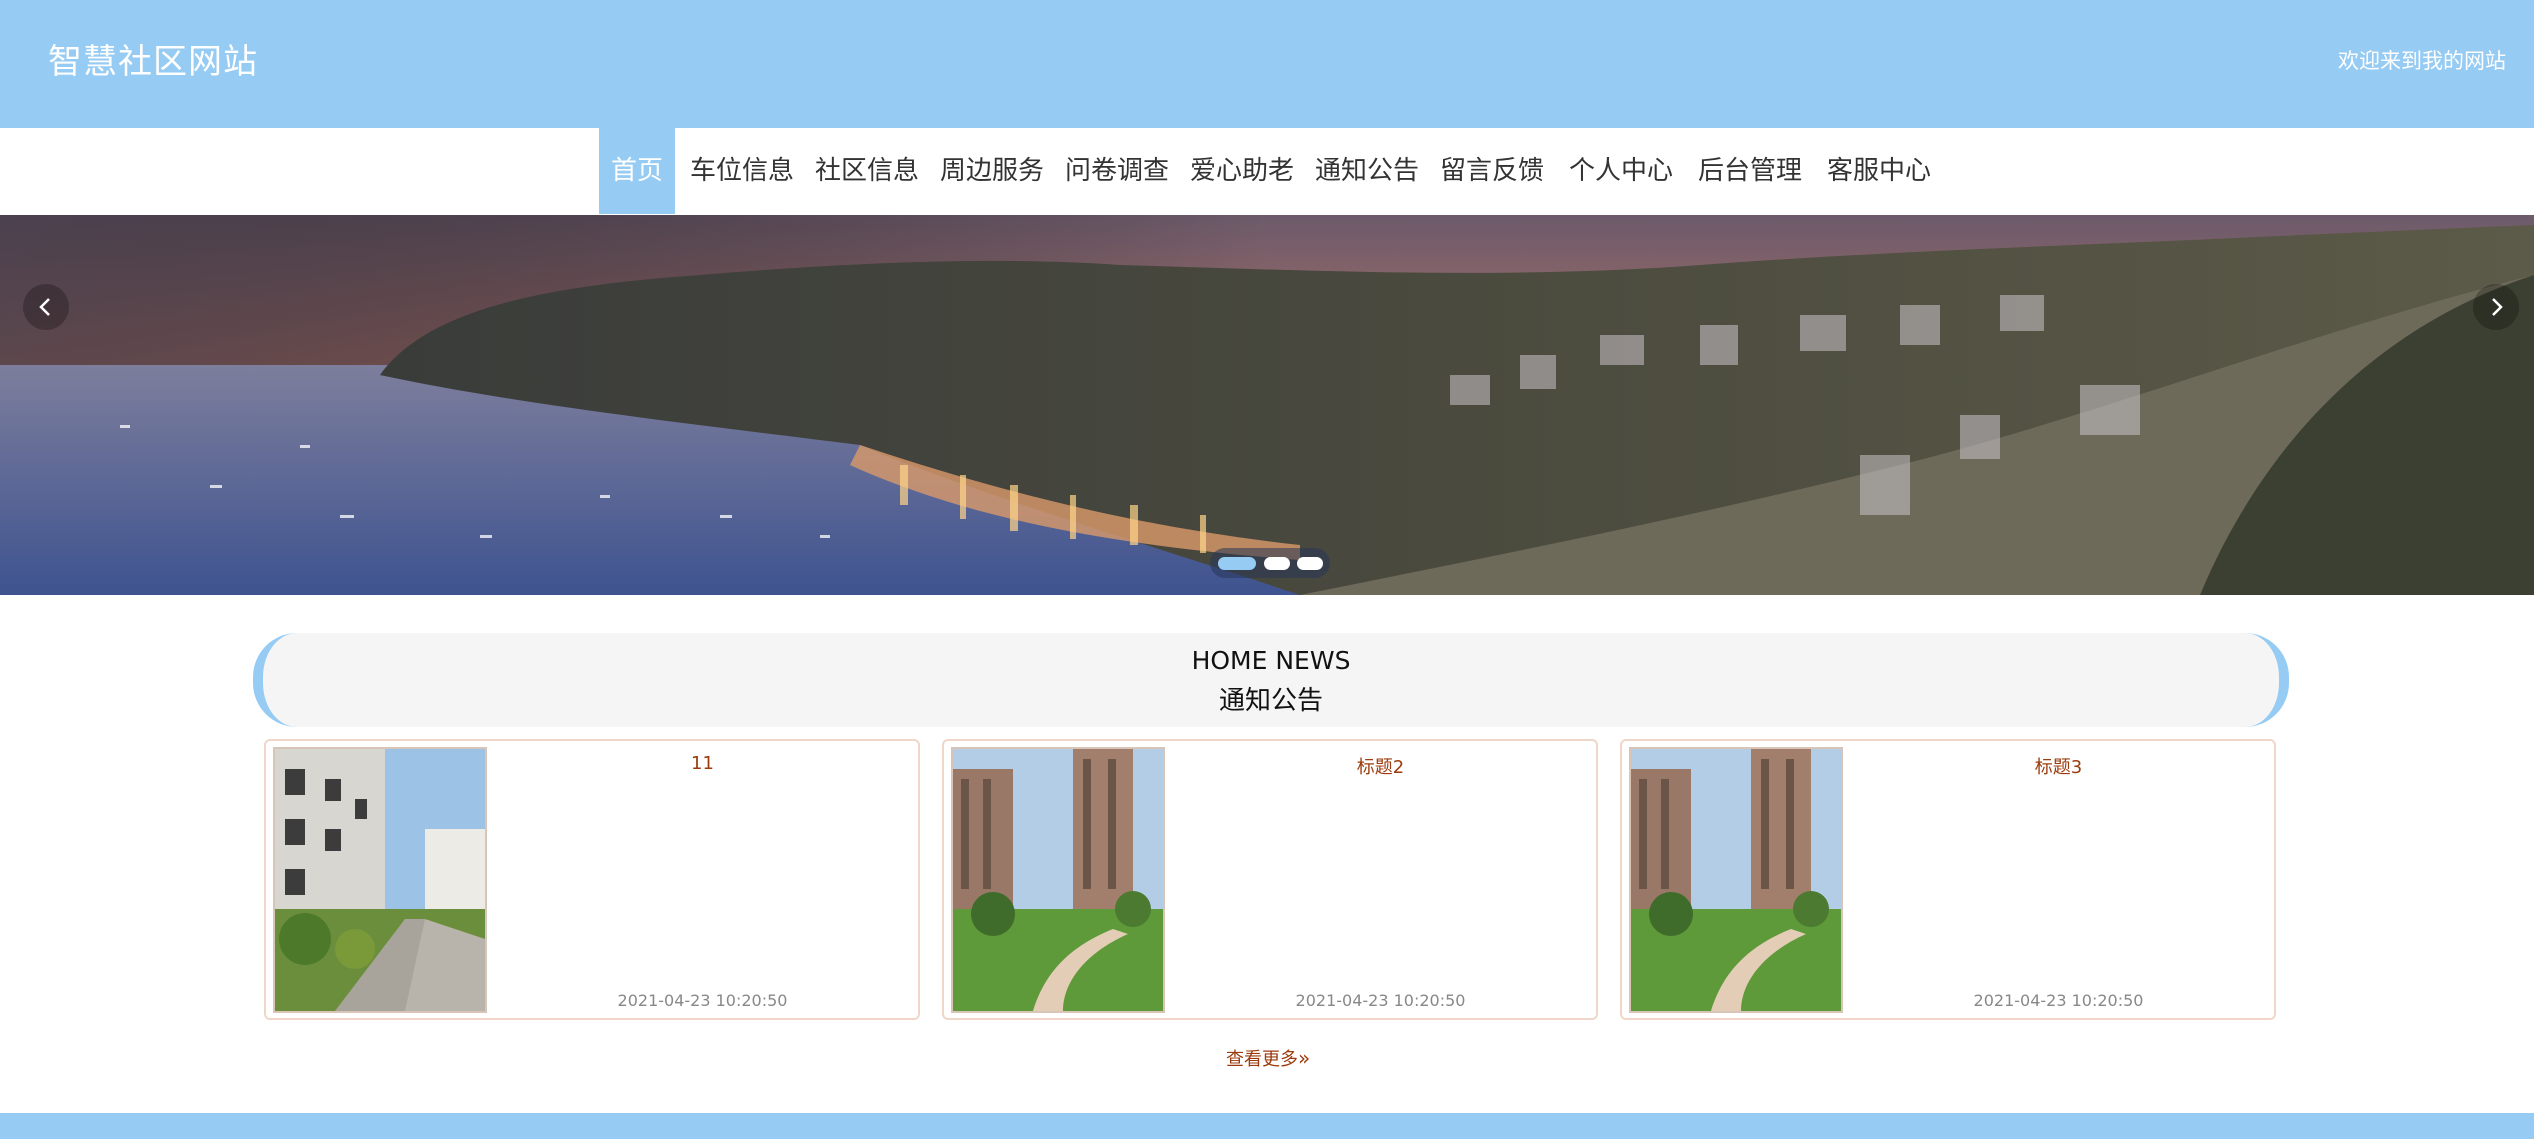 The height and width of the screenshot is (1139, 2534). What do you see at coordinates (1750, 171) in the screenshot?
I see `nav-item-admin: 后台管理` at bounding box center [1750, 171].